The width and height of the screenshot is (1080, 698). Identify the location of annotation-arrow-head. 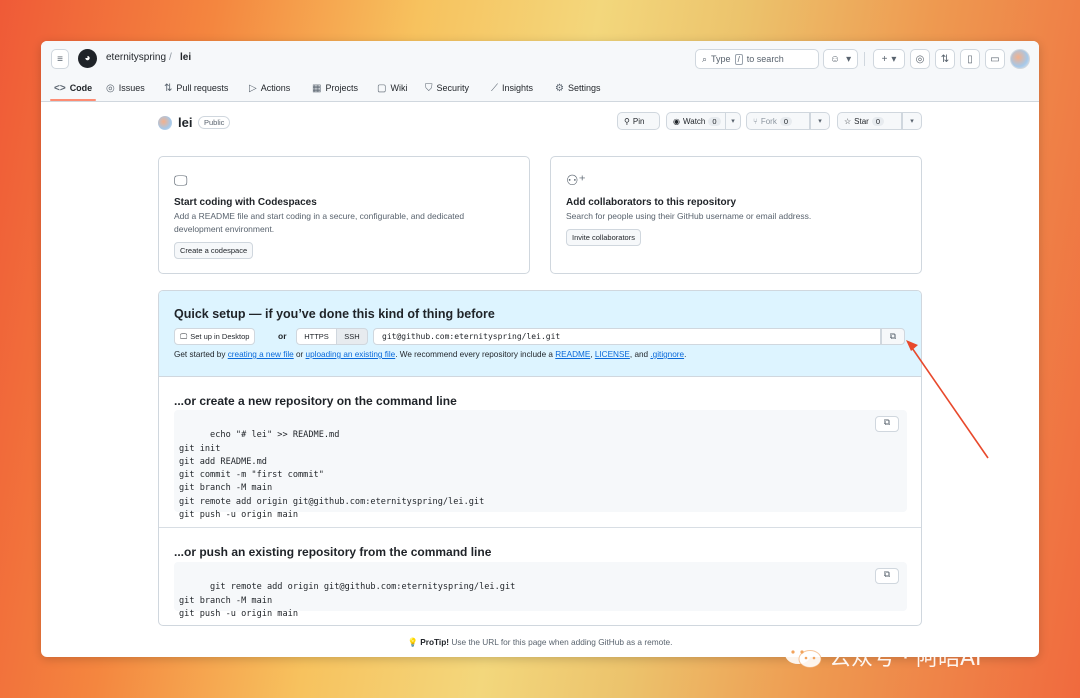
(912, 345).